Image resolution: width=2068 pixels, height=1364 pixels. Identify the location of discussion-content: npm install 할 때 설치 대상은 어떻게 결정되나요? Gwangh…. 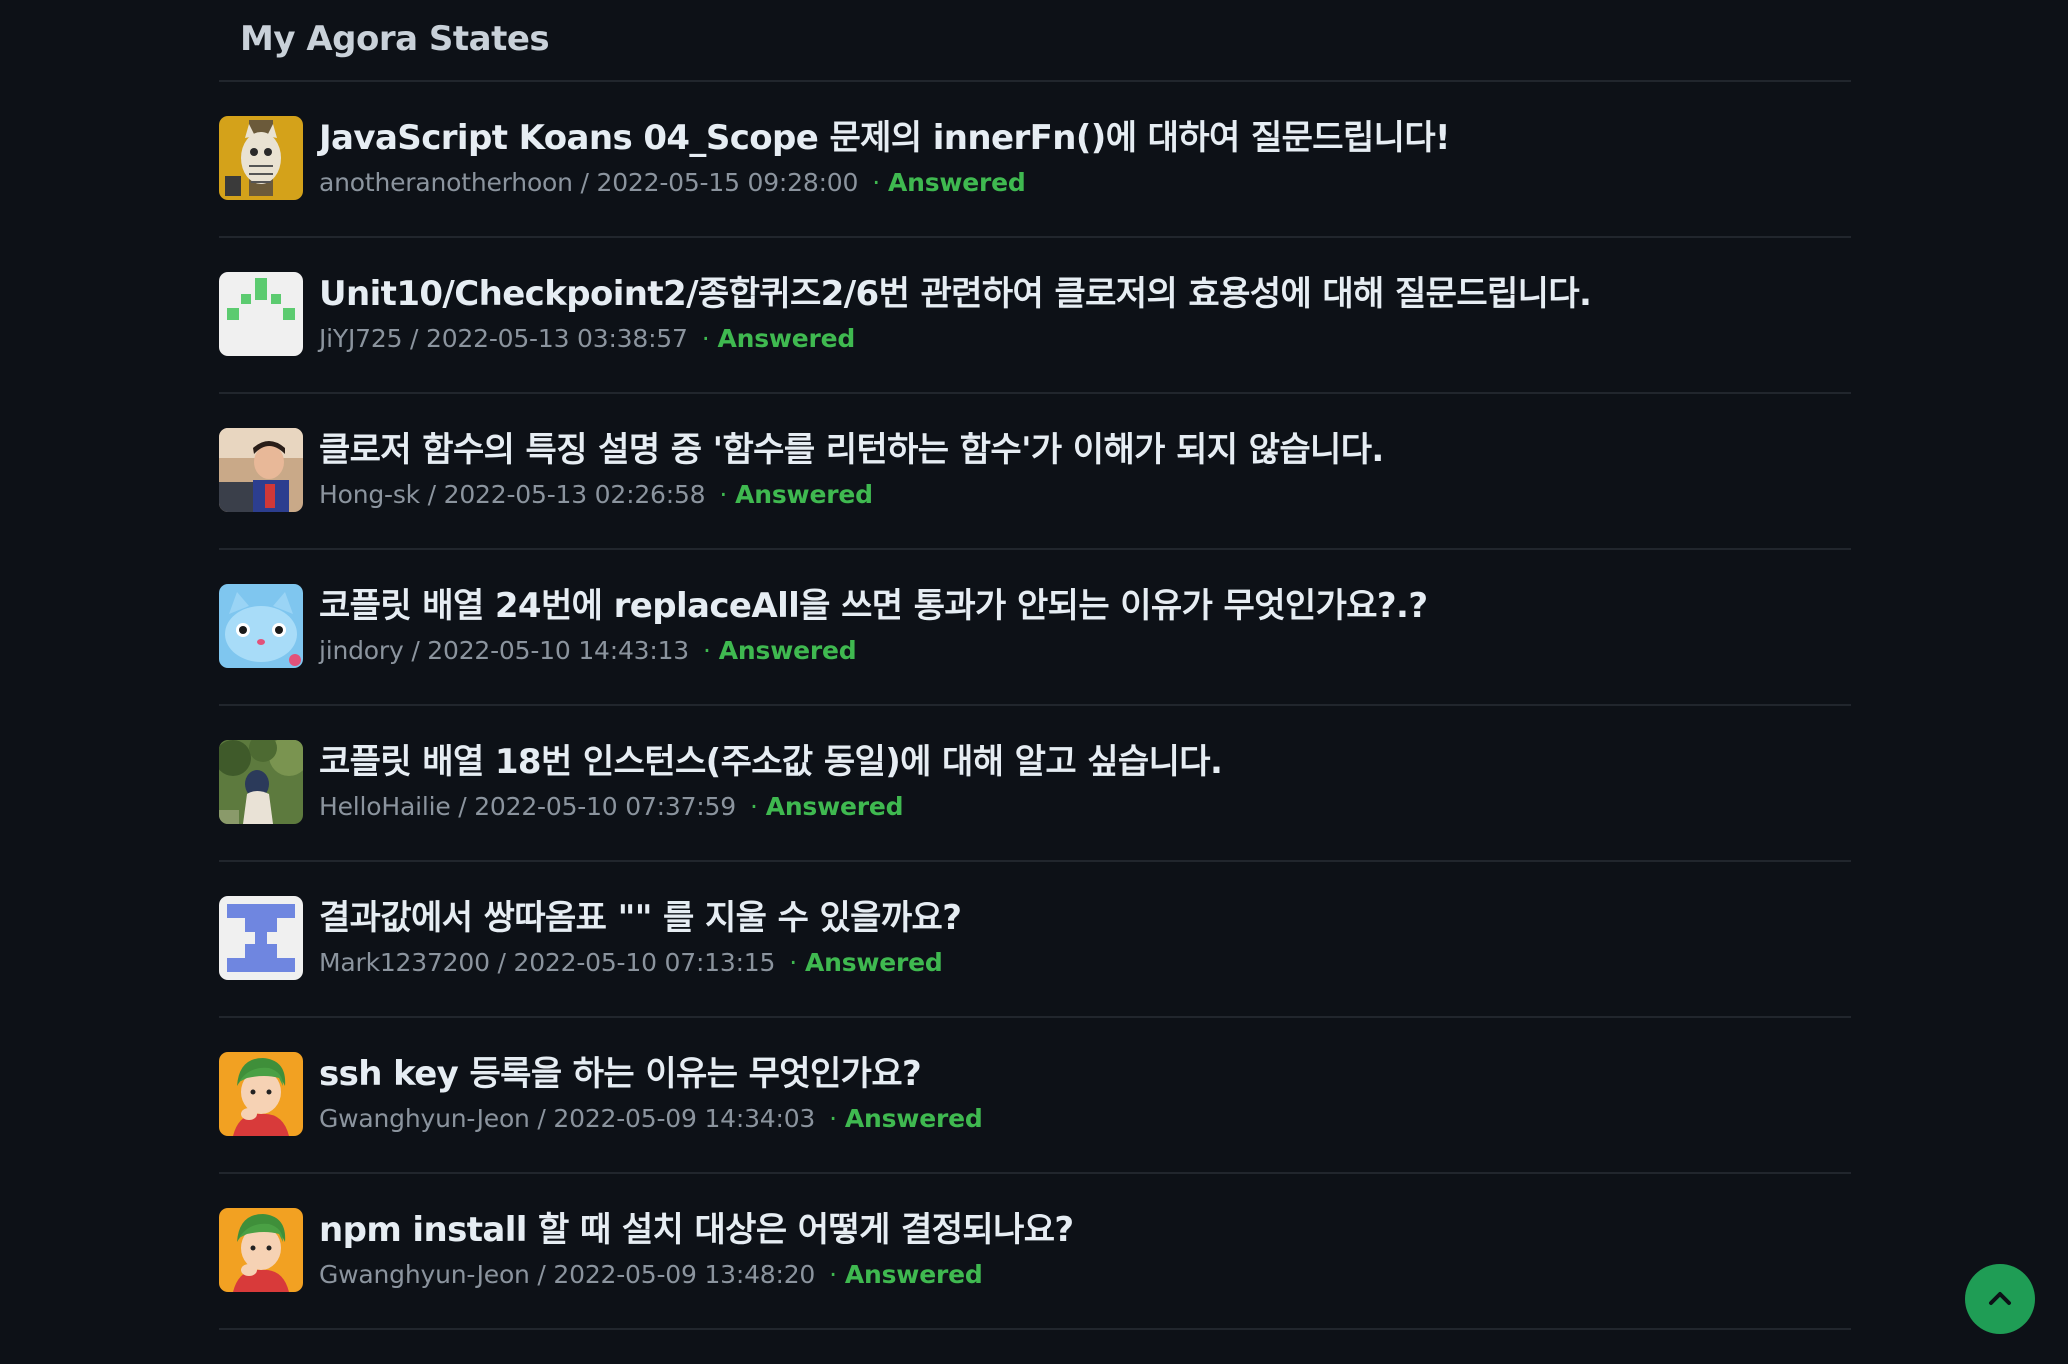
(696, 1250).